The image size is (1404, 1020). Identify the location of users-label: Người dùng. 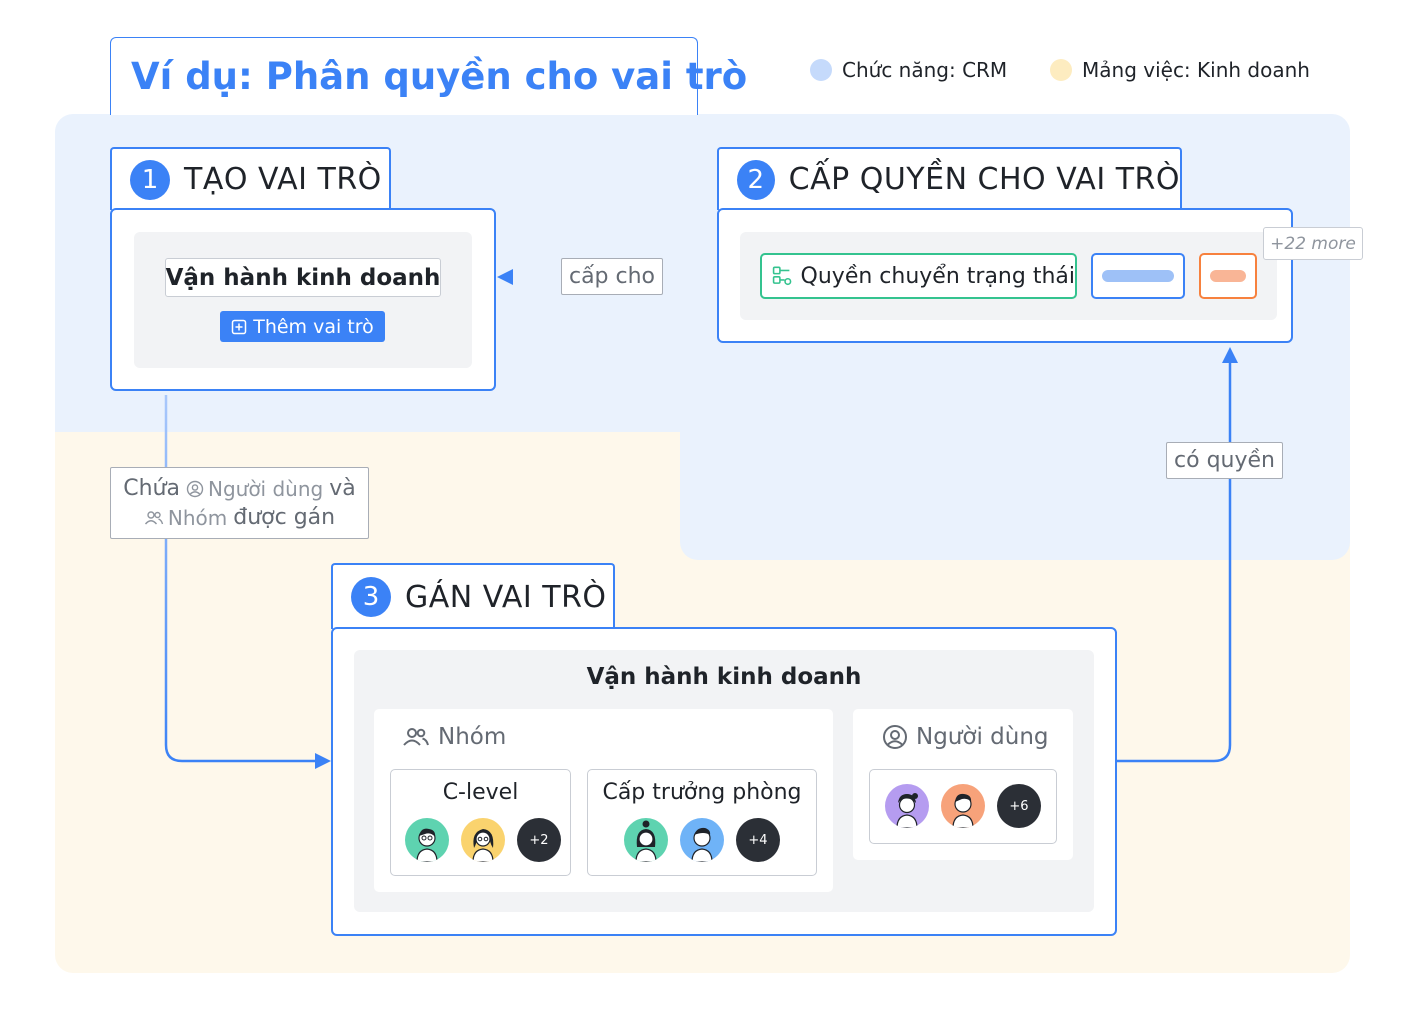
(982, 737).